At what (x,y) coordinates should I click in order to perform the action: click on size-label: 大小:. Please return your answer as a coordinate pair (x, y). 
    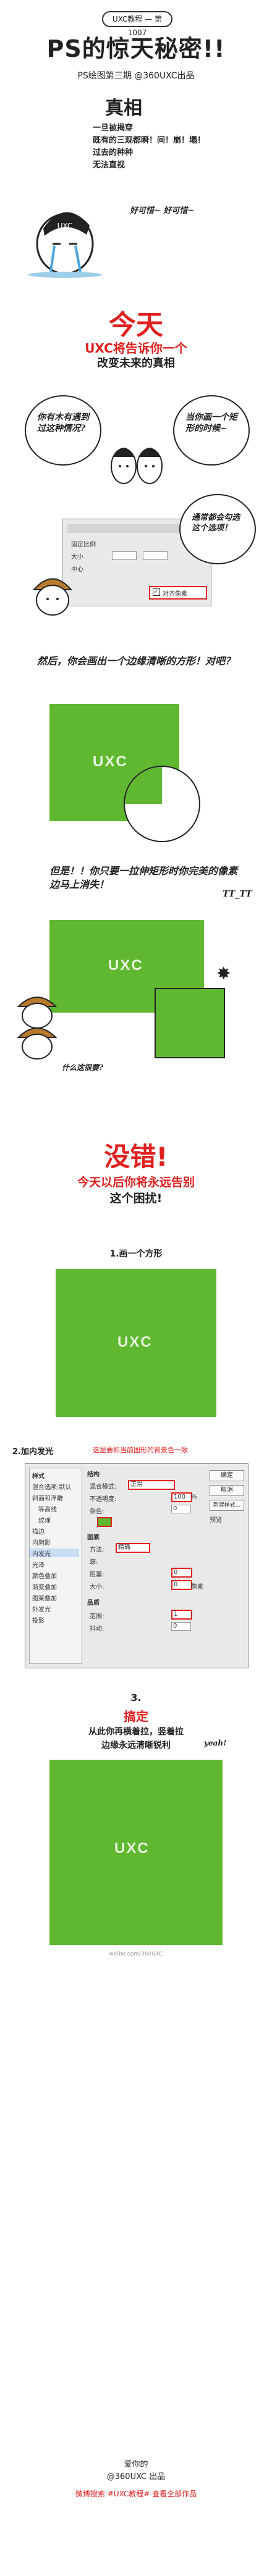
    Looking at the image, I should click on (97, 1588).